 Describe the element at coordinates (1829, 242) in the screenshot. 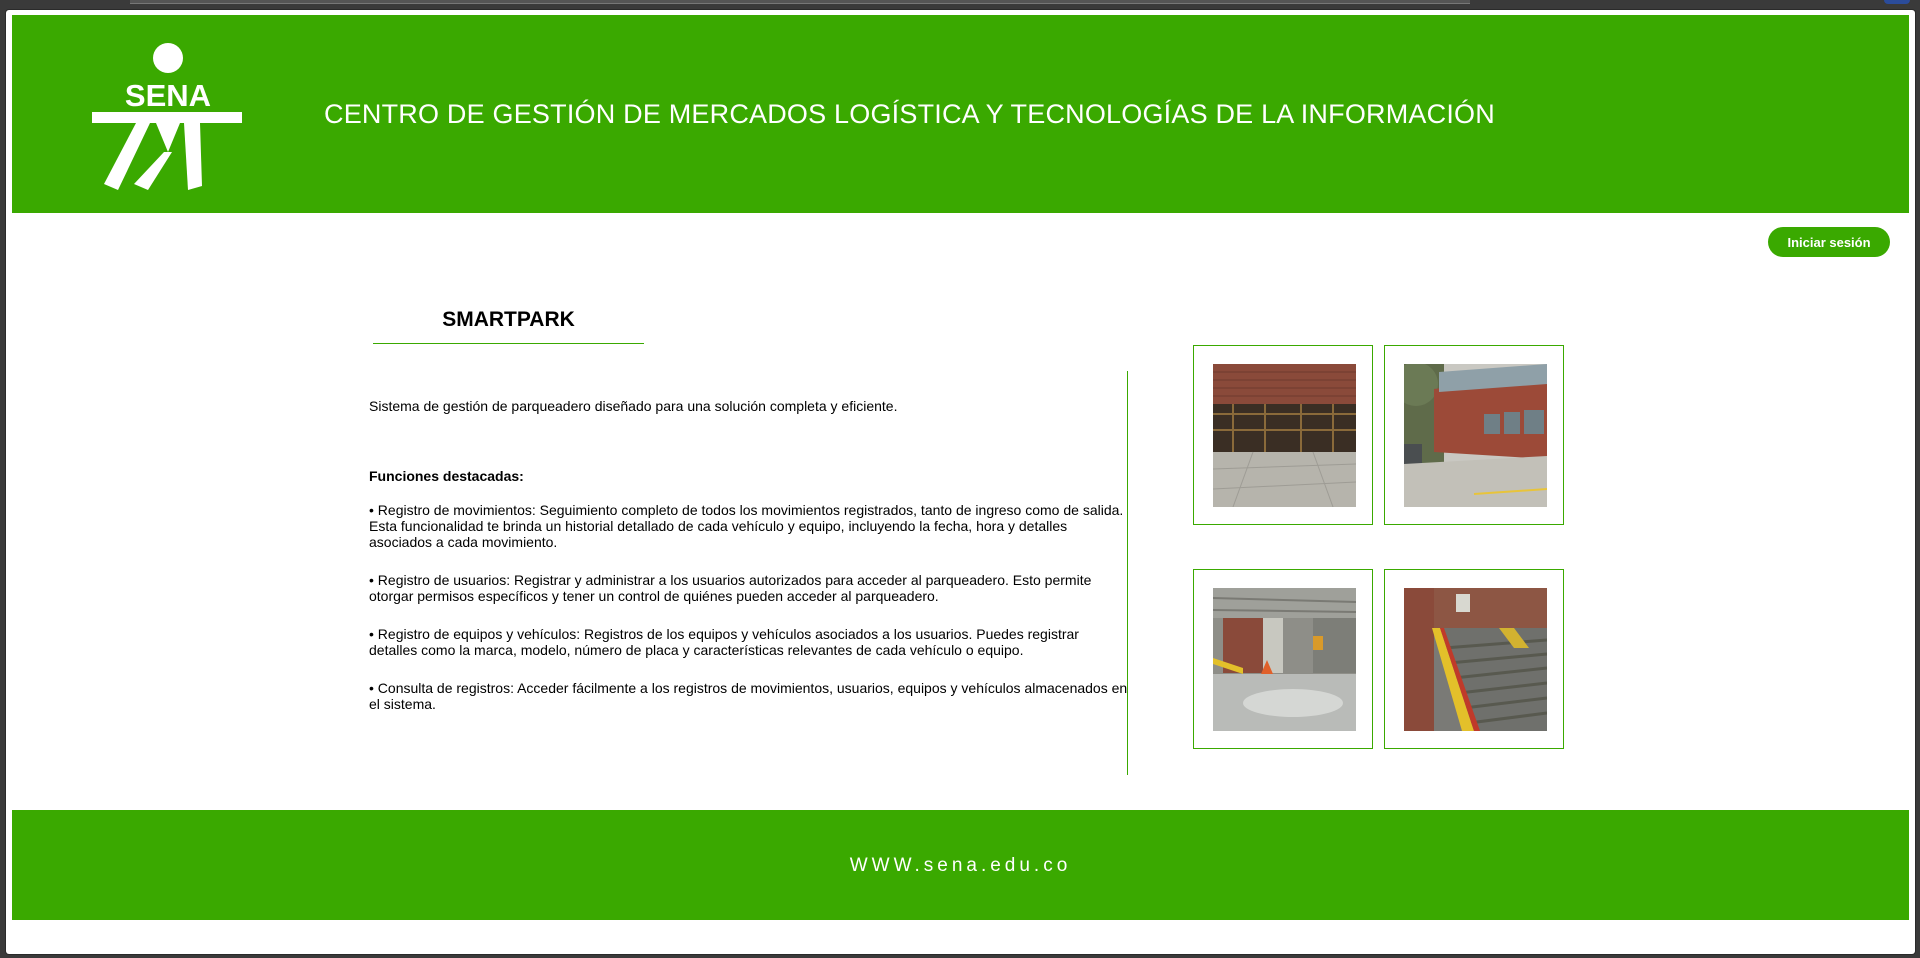

I see `login-button: Iniciar sesión` at that location.